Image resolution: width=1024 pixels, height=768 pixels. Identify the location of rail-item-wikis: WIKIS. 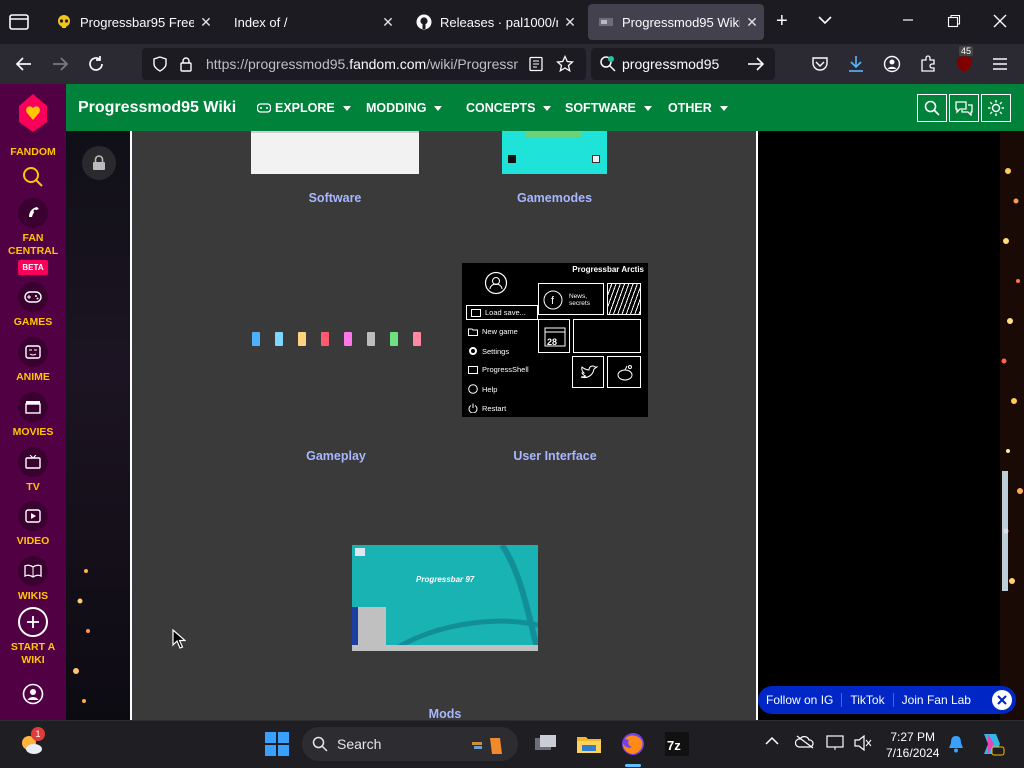
(33, 579).